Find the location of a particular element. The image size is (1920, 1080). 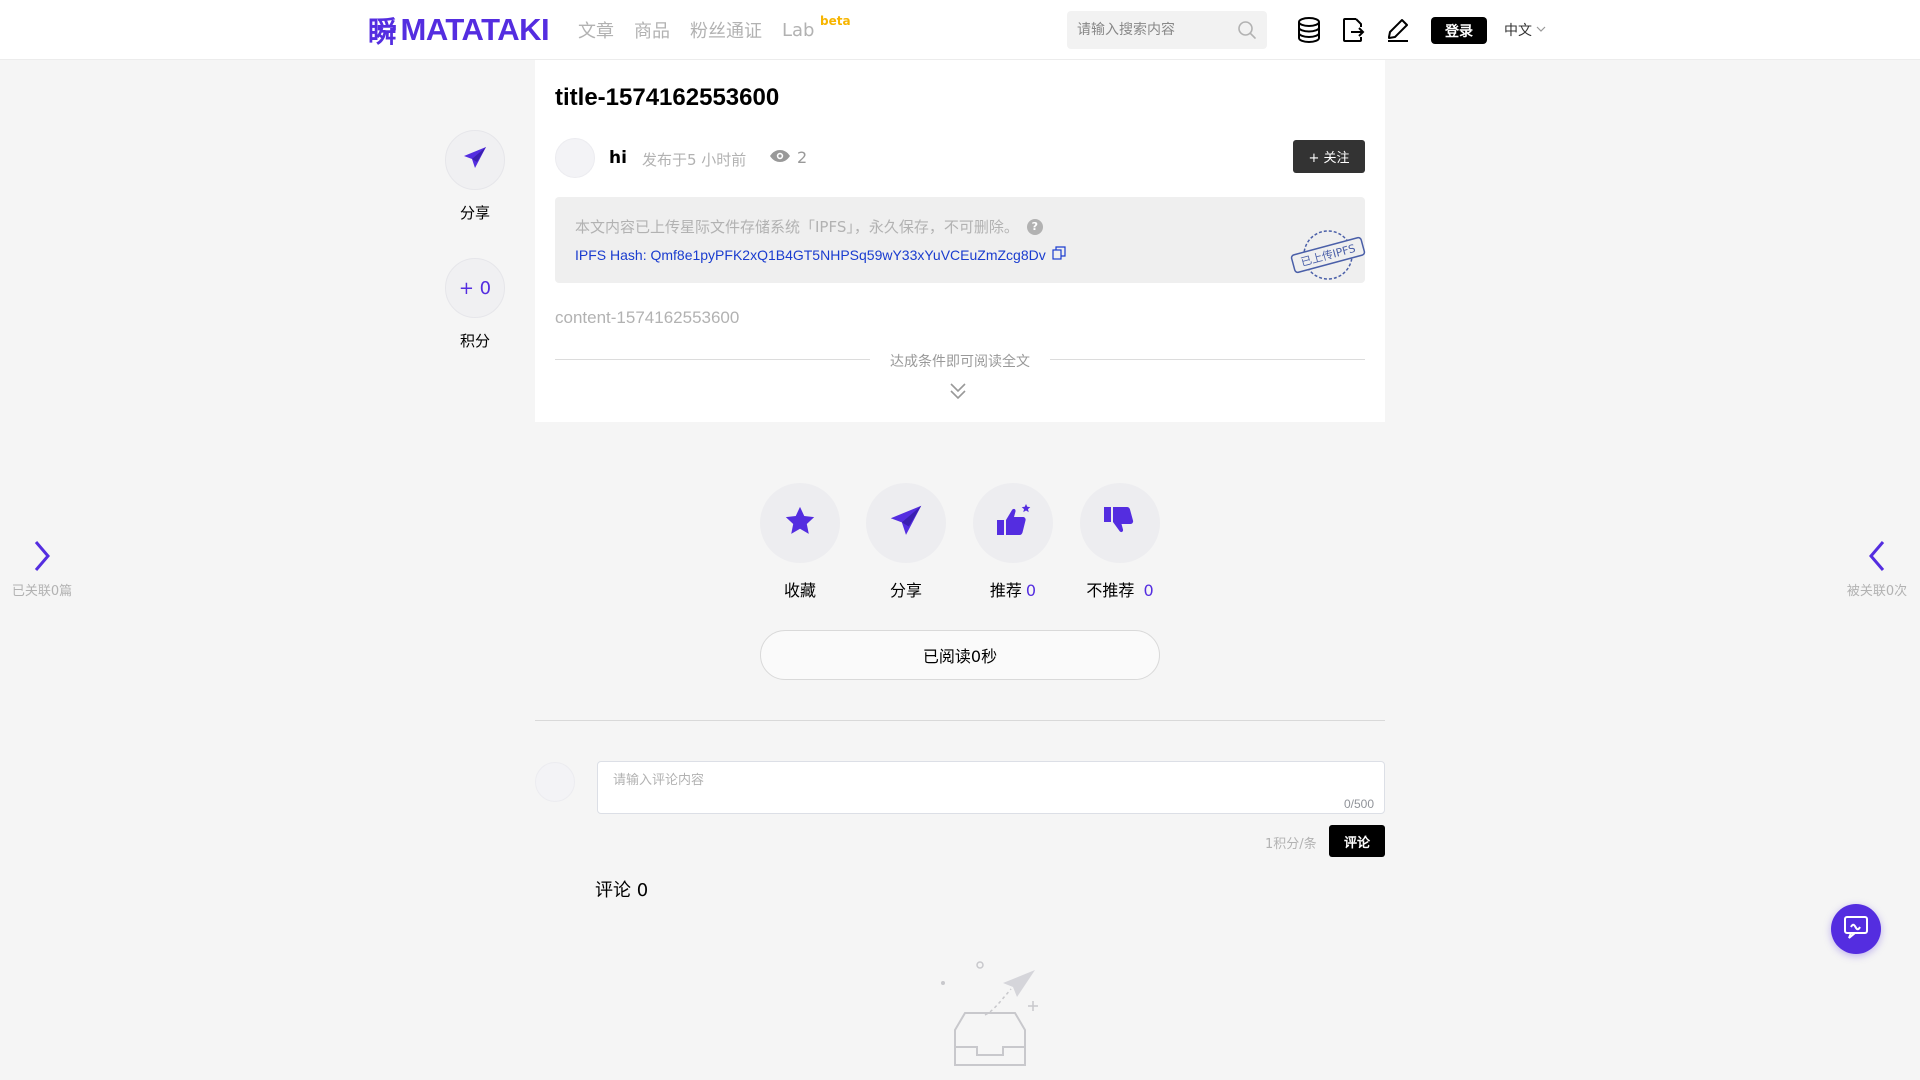

eye-icon is located at coordinates (780, 157).